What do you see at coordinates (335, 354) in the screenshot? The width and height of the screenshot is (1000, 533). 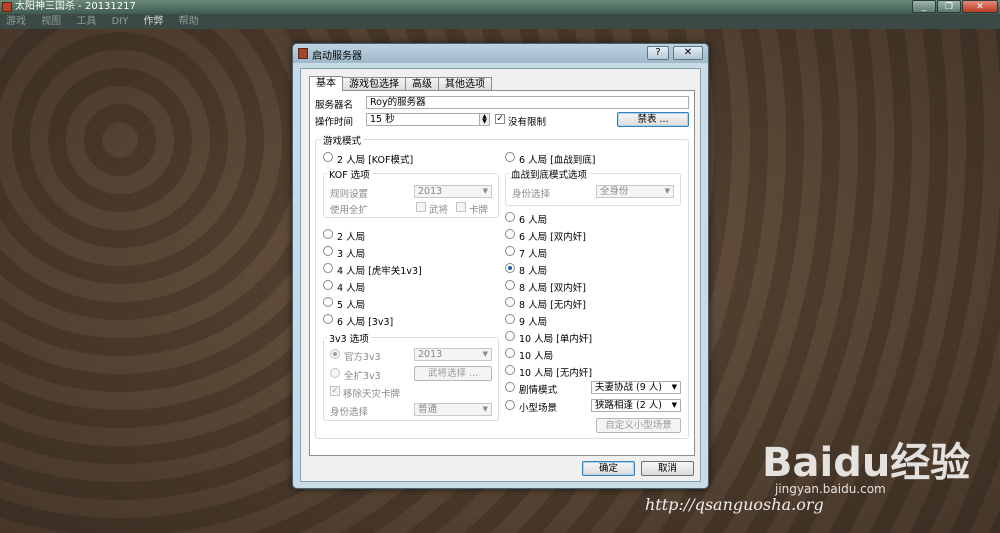 I see `official-3v3-radio` at bounding box center [335, 354].